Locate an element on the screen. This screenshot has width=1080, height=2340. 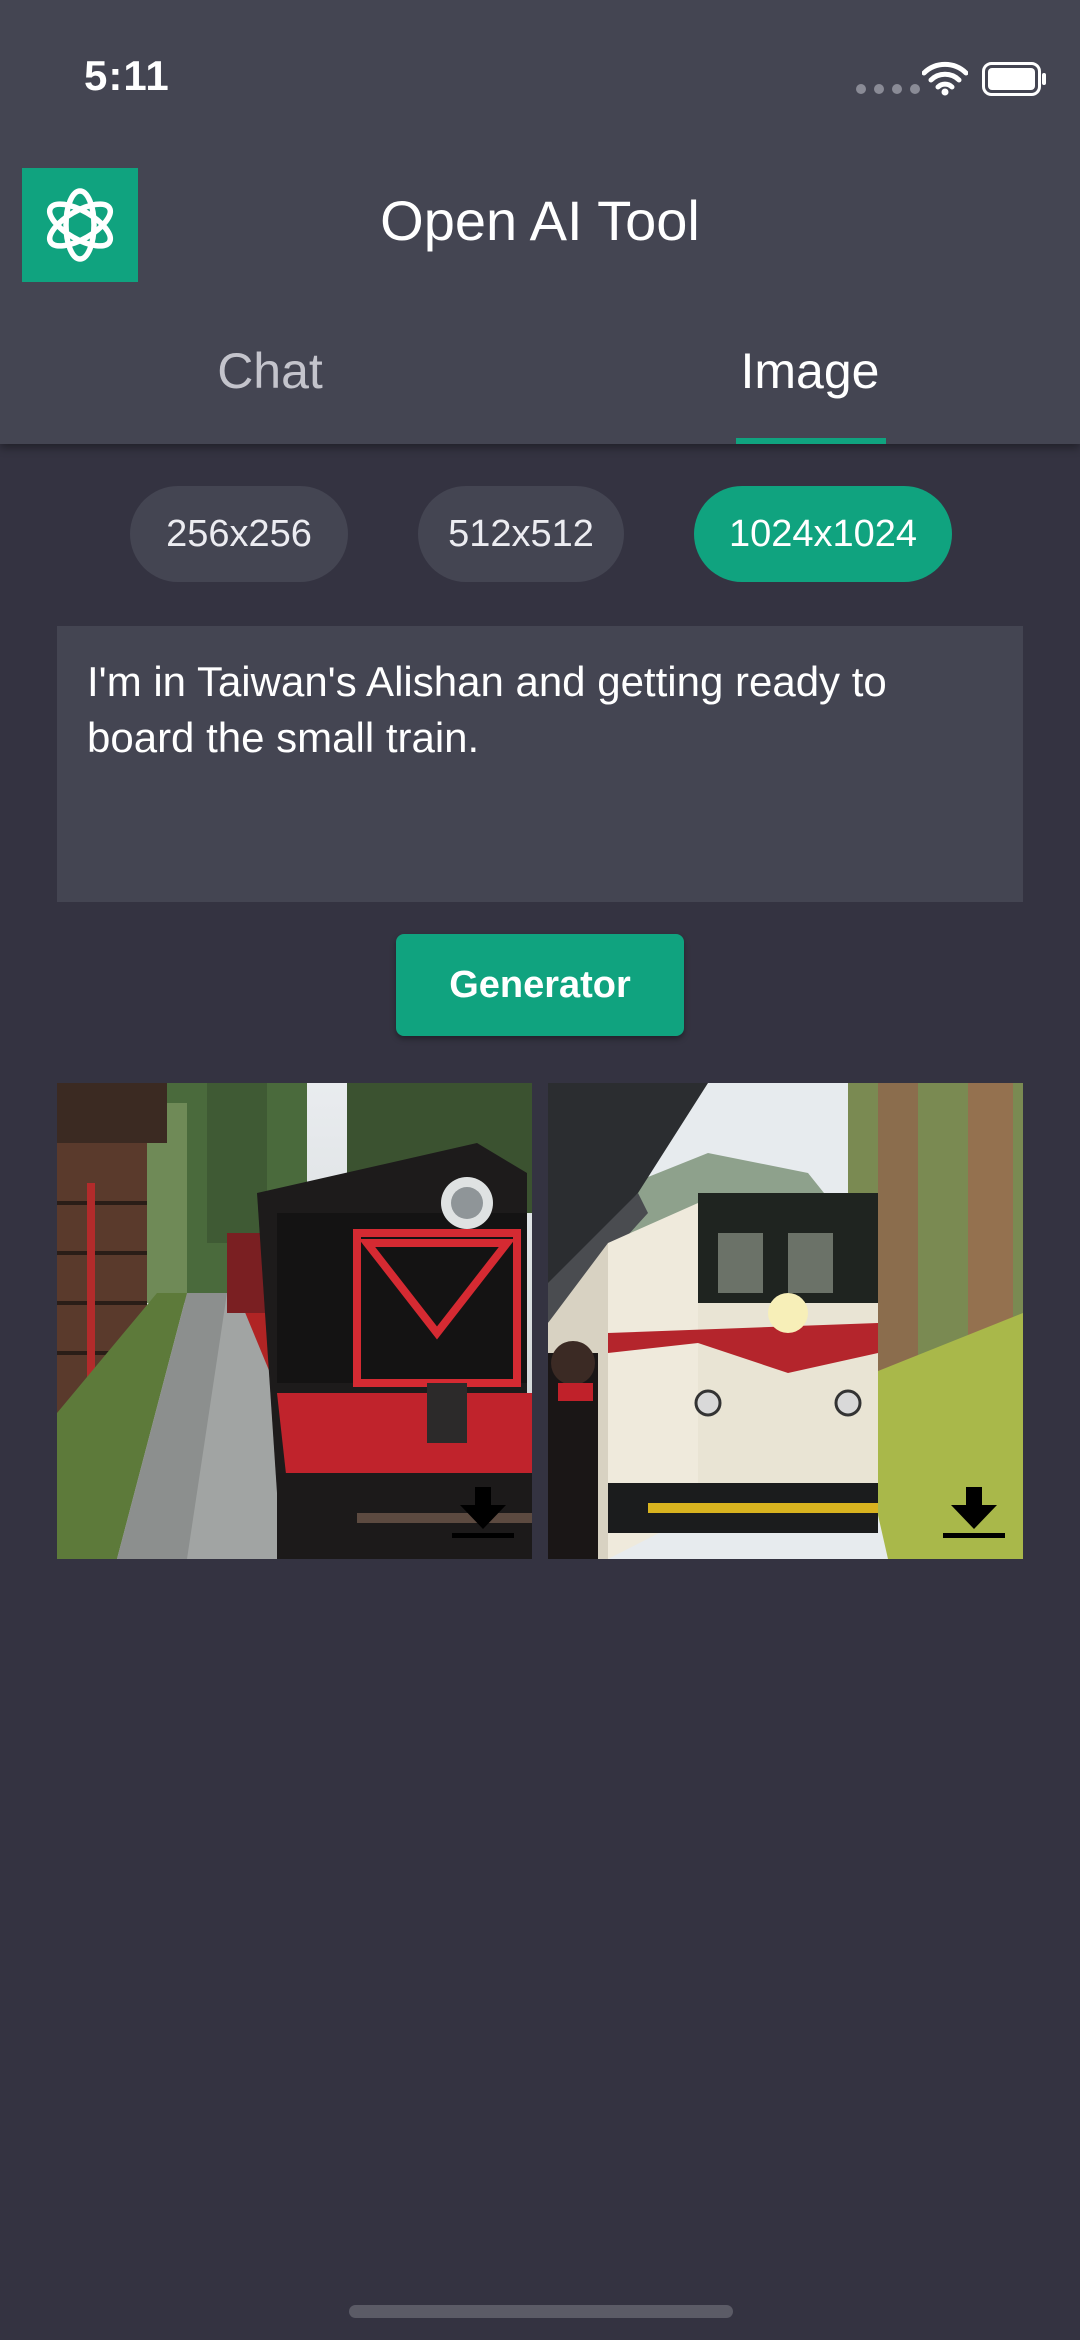
tab-image-label: Image is located at coordinates (810, 371).